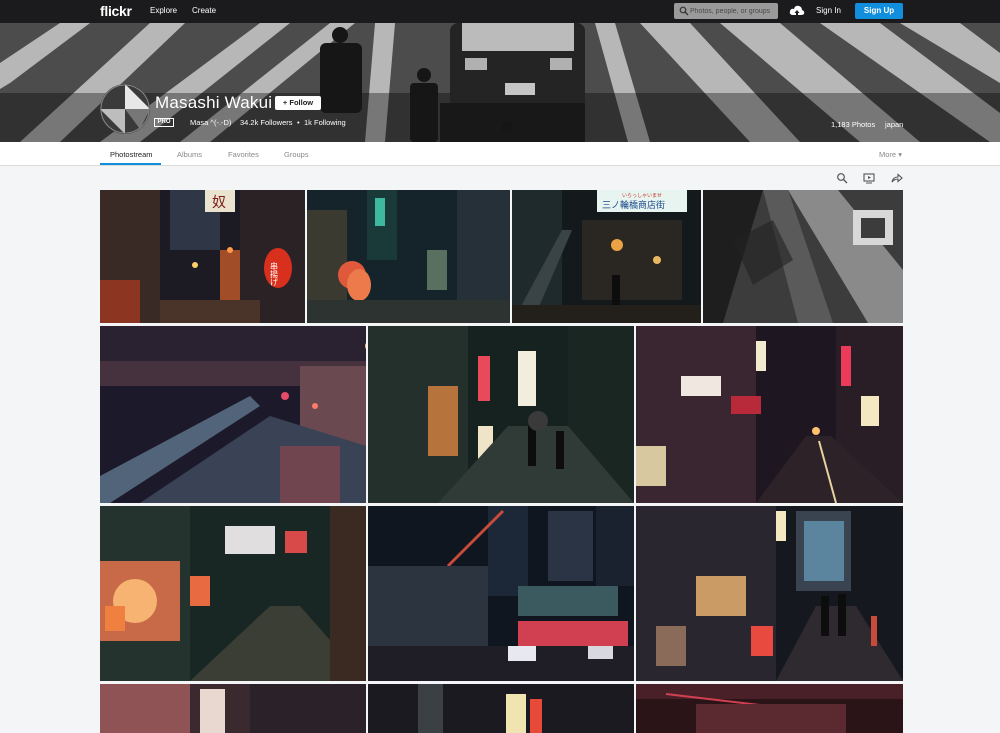  What do you see at coordinates (900, 154) in the screenshot?
I see `caret-down-icon: ▾` at bounding box center [900, 154].